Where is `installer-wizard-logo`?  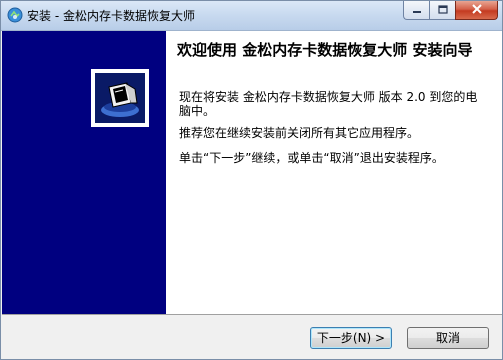
installer-wizard-logo is located at coordinates (120, 98).